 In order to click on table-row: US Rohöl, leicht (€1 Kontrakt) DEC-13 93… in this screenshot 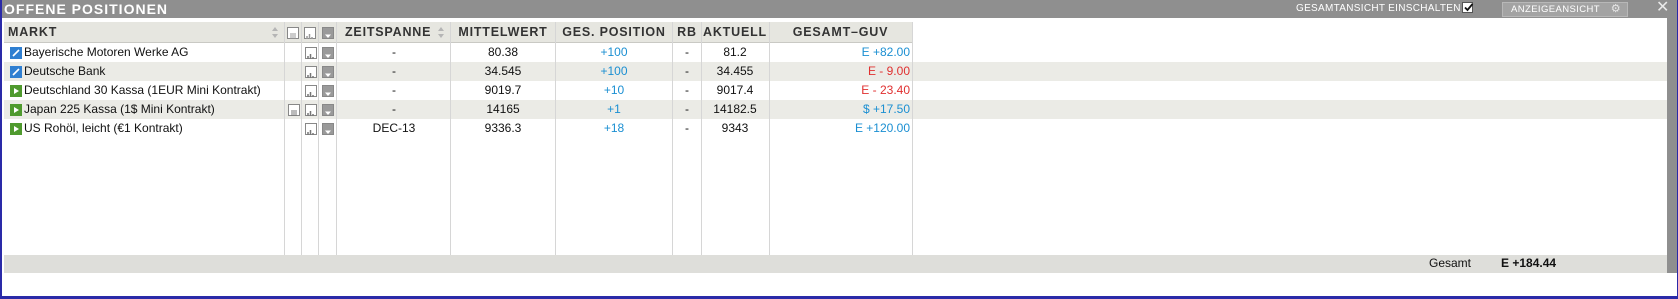, I will do `click(835, 128)`.